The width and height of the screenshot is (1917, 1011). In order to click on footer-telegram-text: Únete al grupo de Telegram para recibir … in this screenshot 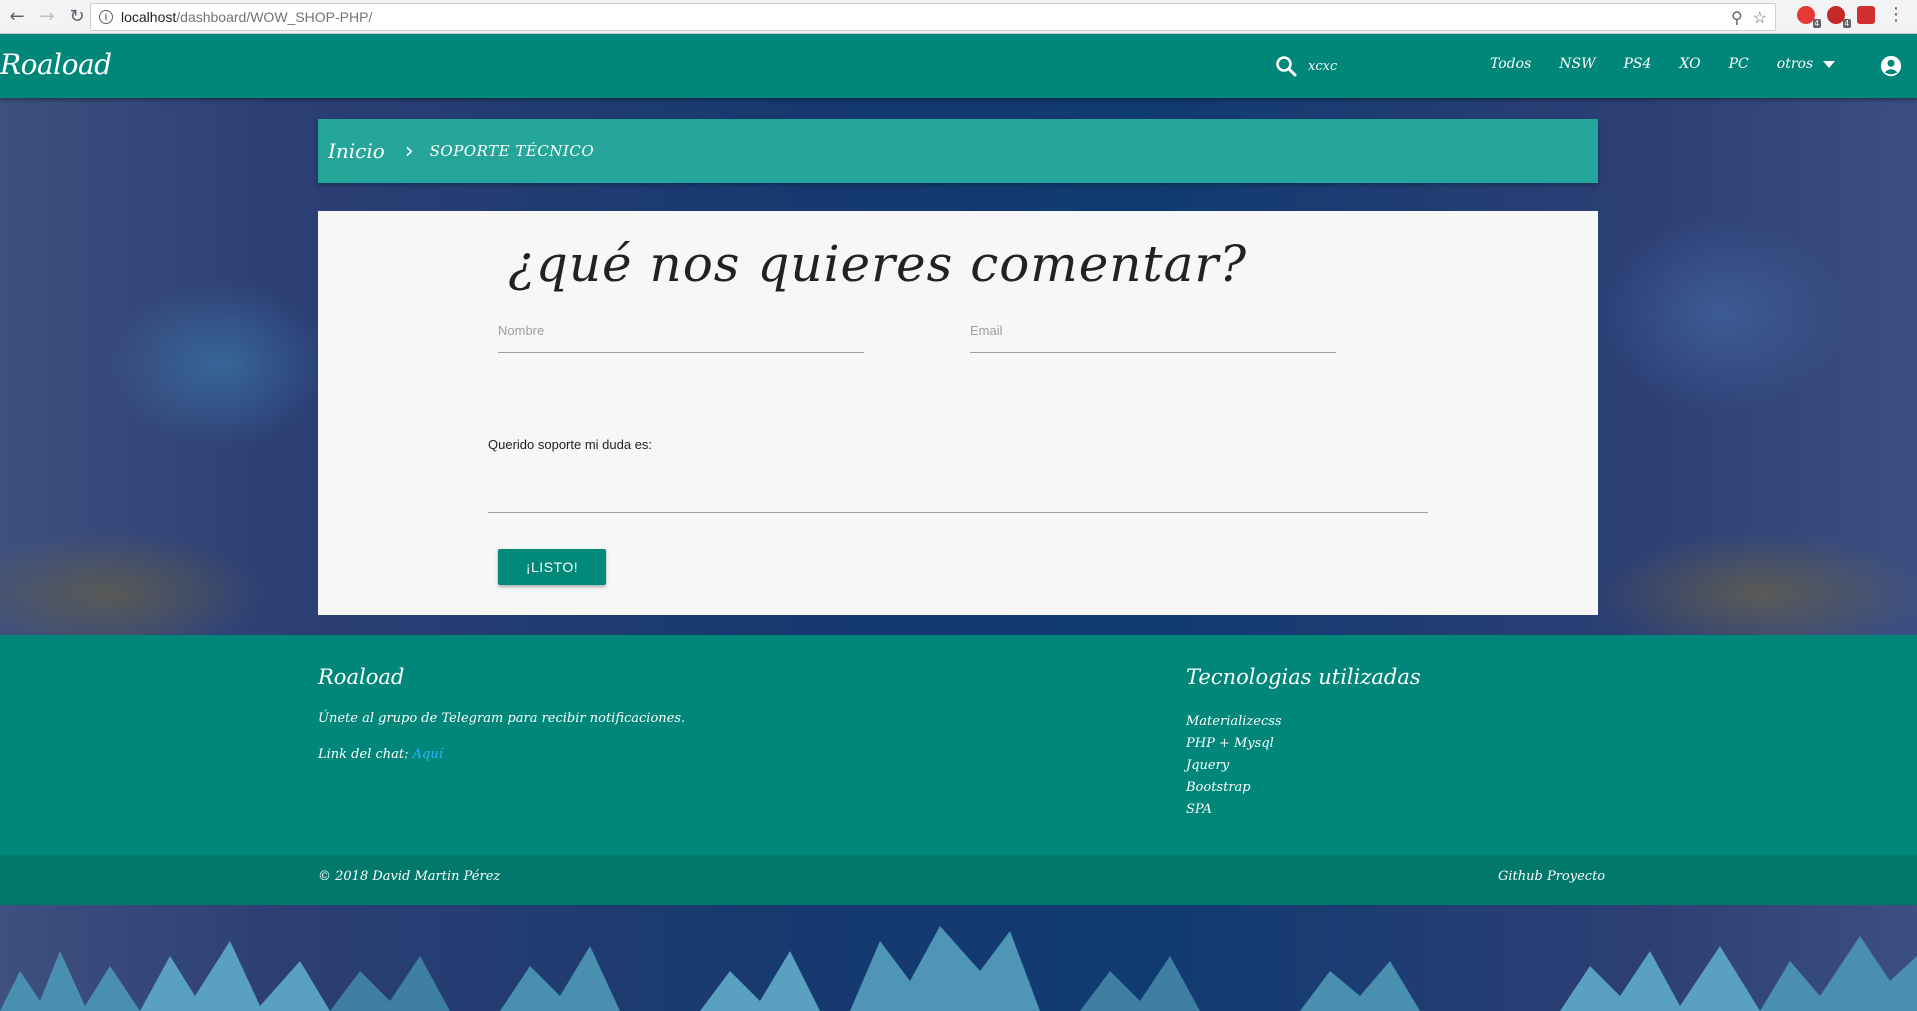, I will do `click(502, 718)`.